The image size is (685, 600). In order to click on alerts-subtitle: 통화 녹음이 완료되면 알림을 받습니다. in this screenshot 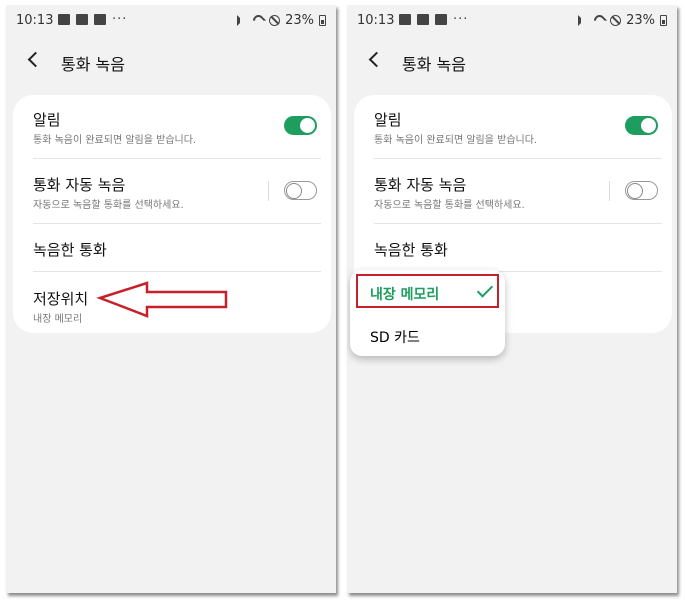, I will do `click(456, 140)`.